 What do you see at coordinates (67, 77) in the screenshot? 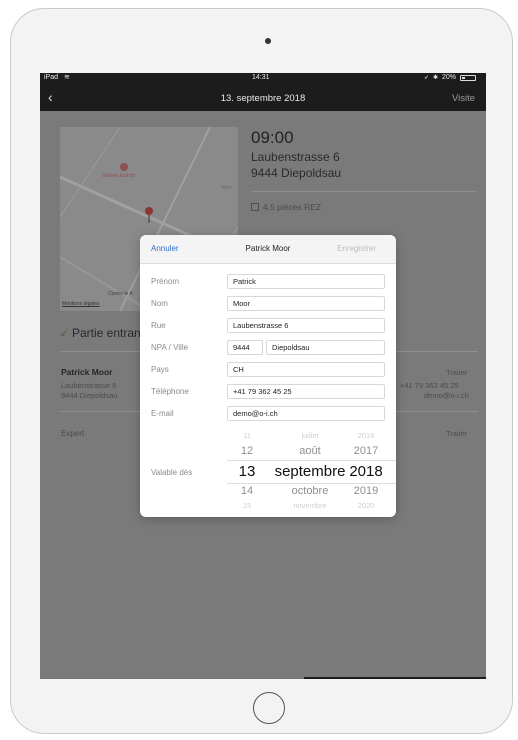
I see `wifi-icon: ≋` at bounding box center [67, 77].